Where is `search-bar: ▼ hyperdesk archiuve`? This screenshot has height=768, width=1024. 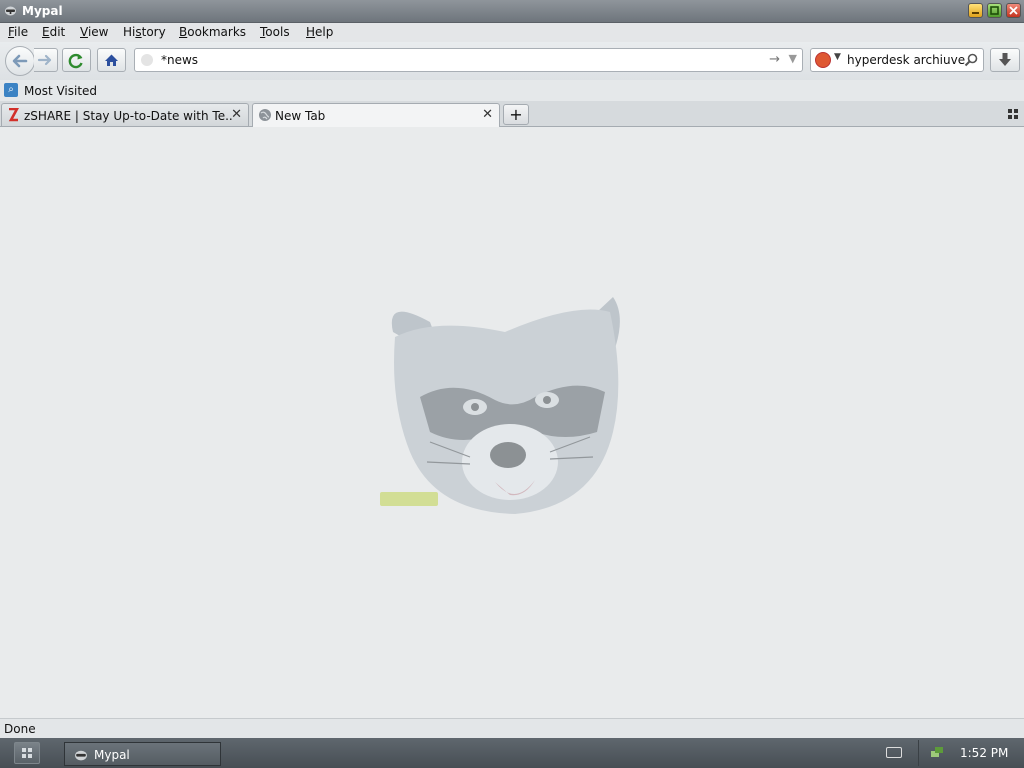 search-bar: ▼ hyperdesk archiuve is located at coordinates (897, 60).